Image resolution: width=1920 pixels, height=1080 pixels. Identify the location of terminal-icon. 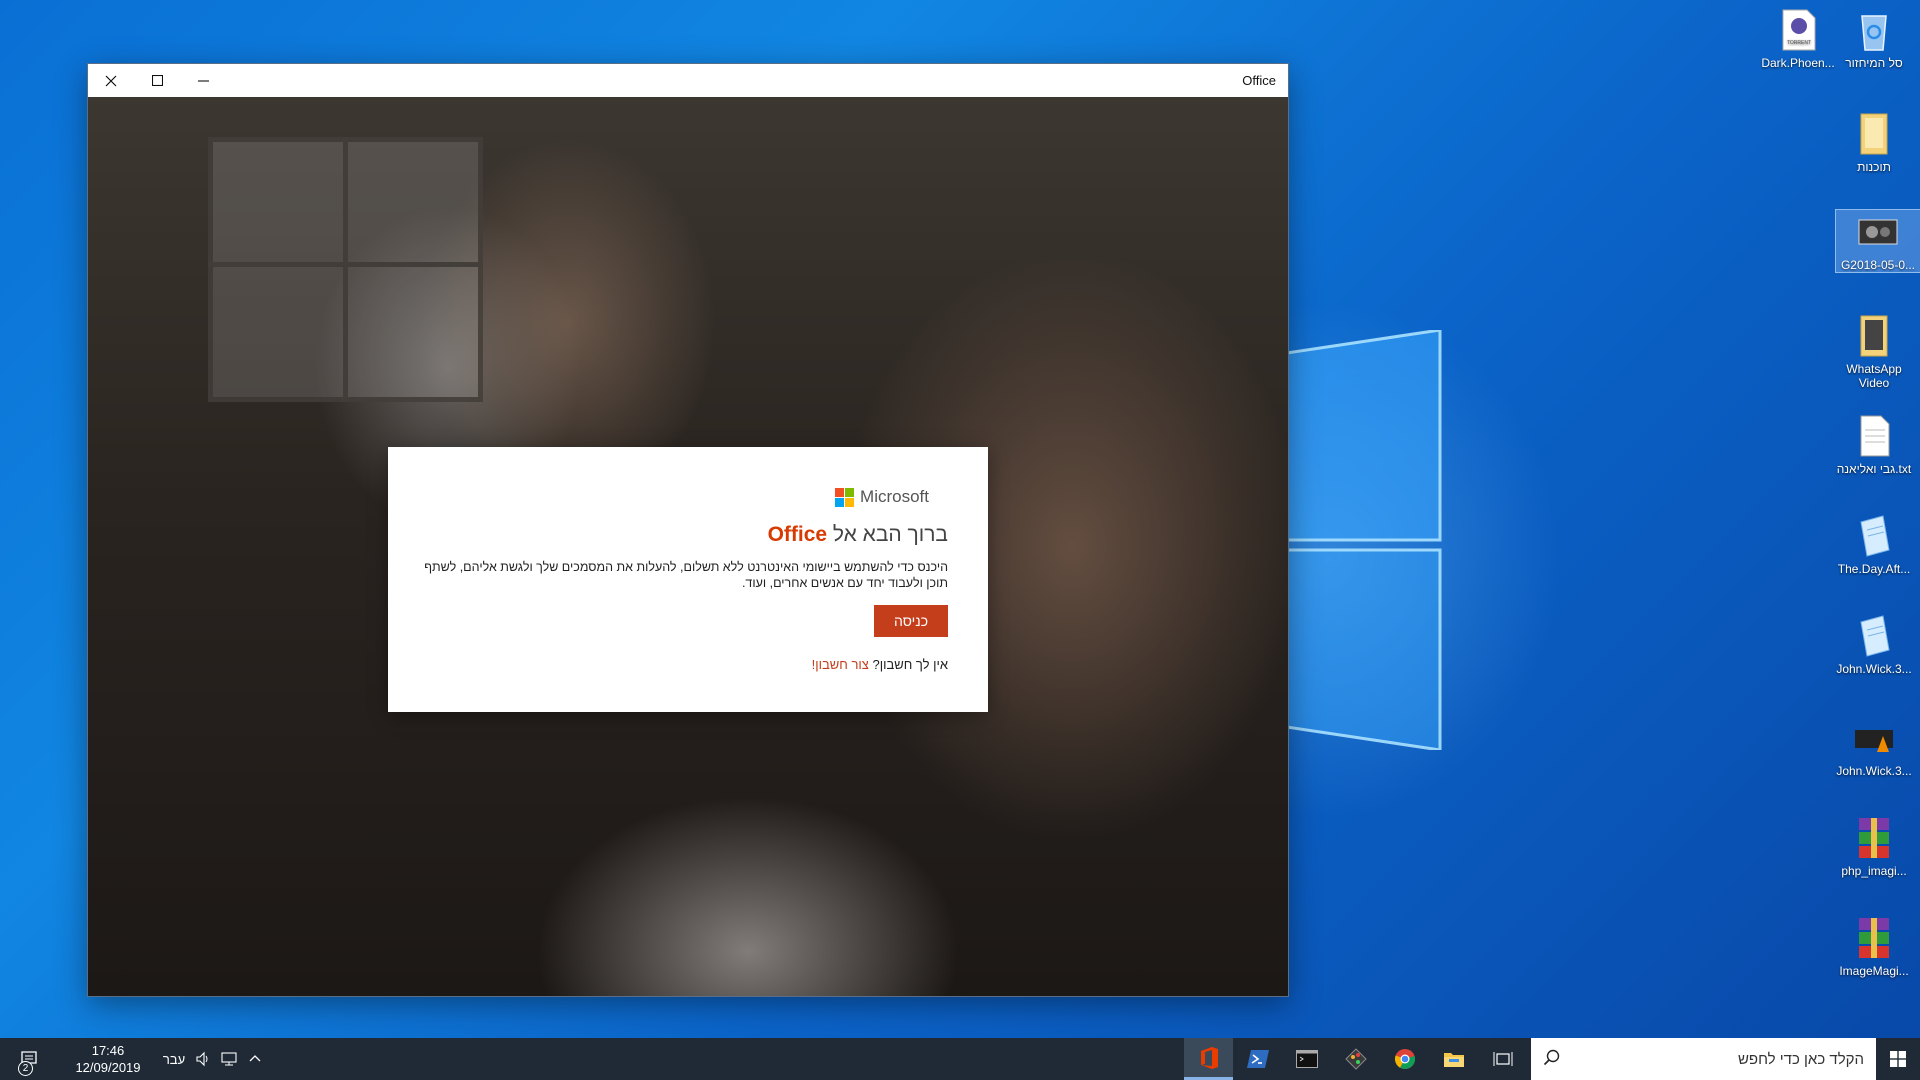
(1306, 1059).